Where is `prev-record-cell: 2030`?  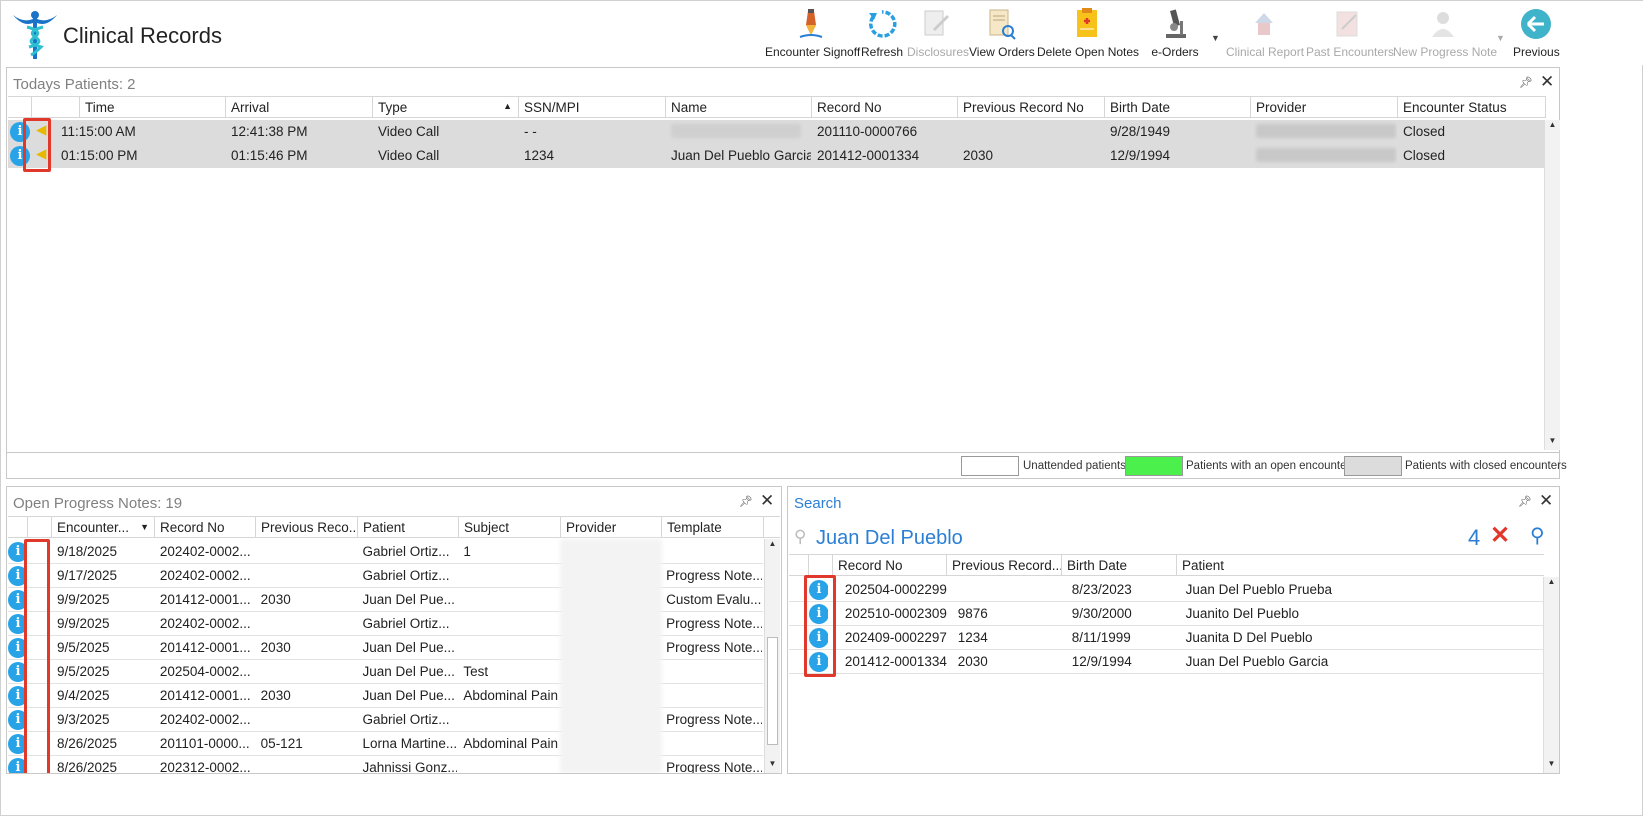
prev-record-cell: 2030 is located at coordinates (978, 155).